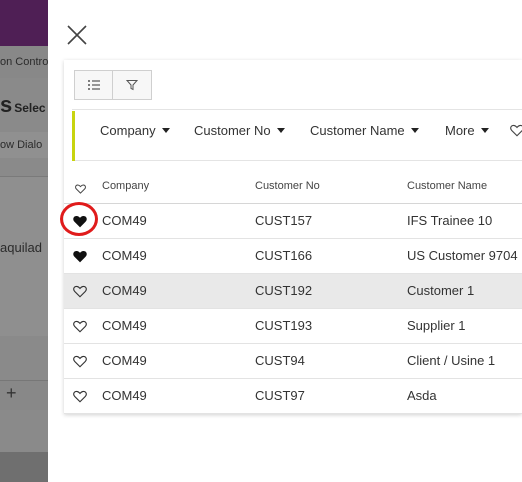 The image size is (522, 482). I want to click on table-row: COM49 CUST94 Client / Usine 1, so click(293, 361).